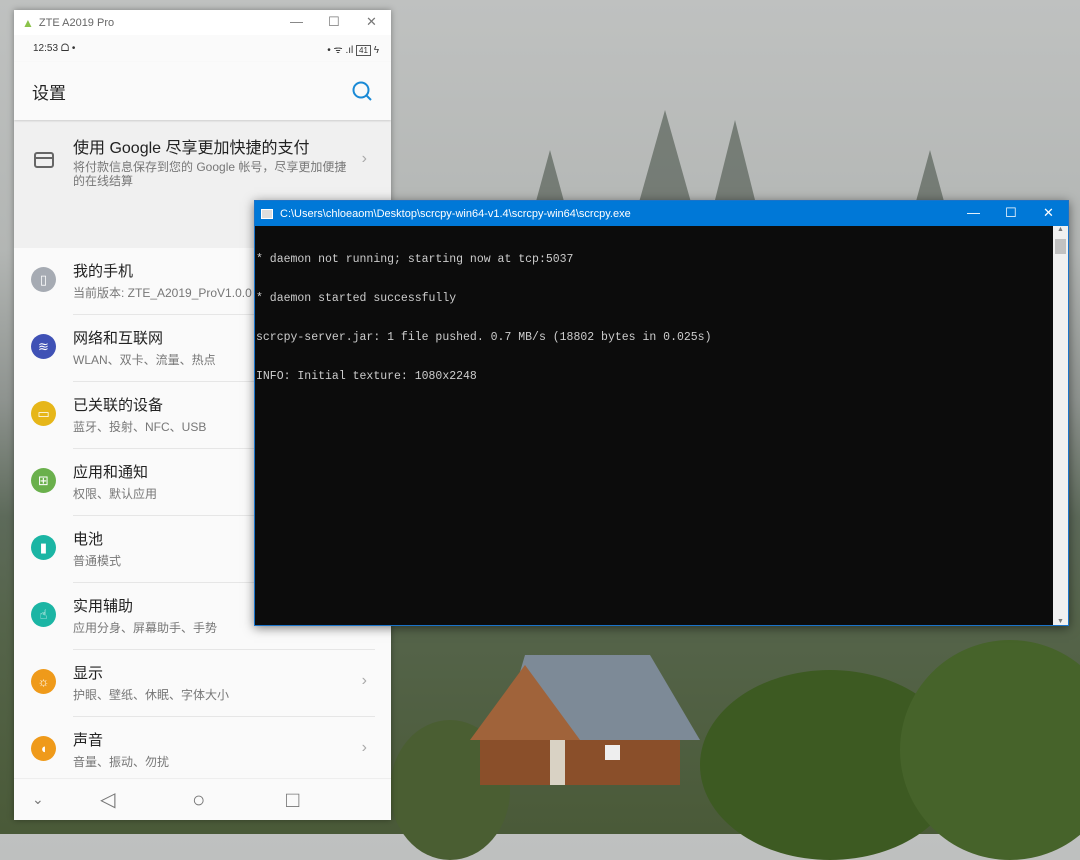  What do you see at coordinates (43, 681) in the screenshot?
I see `brightness-icon: ☼` at bounding box center [43, 681].